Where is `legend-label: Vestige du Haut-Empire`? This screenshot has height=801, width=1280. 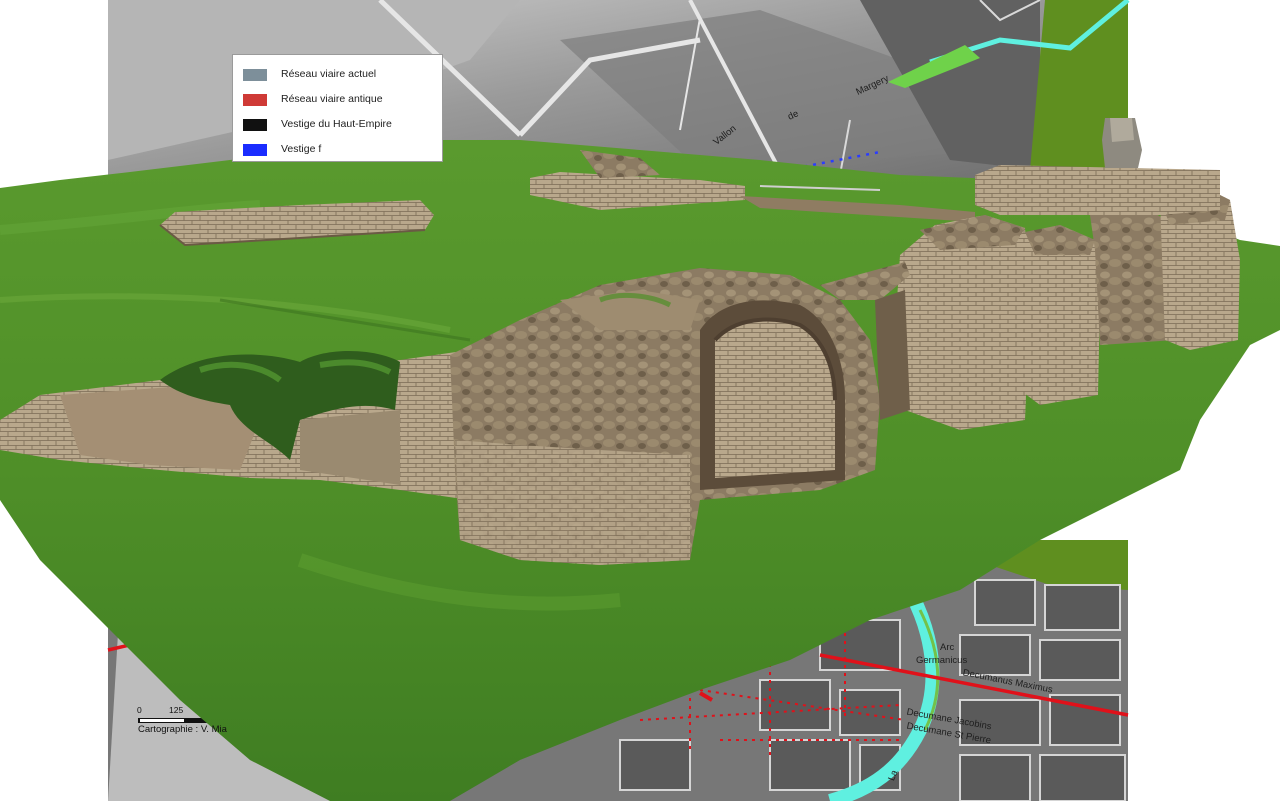
legend-label: Vestige du Haut-Empire is located at coordinates (336, 124).